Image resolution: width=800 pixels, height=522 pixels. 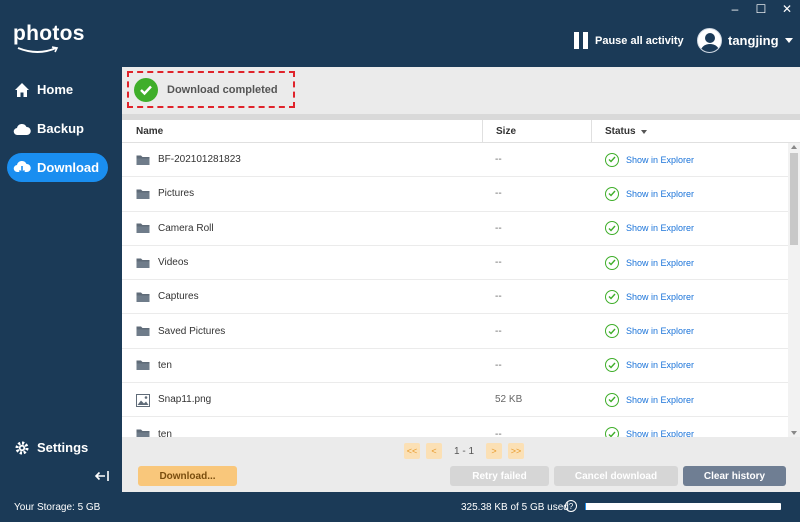 I want to click on sidebar-item-label: Home, so click(x=55, y=89).